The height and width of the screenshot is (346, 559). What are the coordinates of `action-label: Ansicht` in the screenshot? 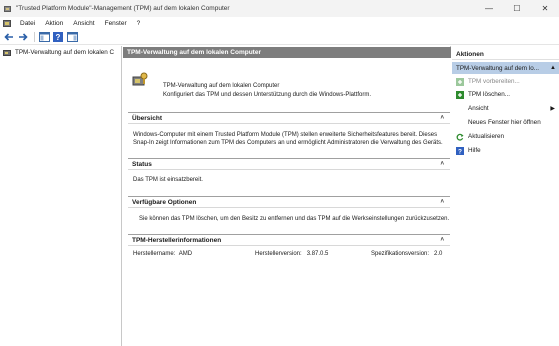 It's located at (478, 108).